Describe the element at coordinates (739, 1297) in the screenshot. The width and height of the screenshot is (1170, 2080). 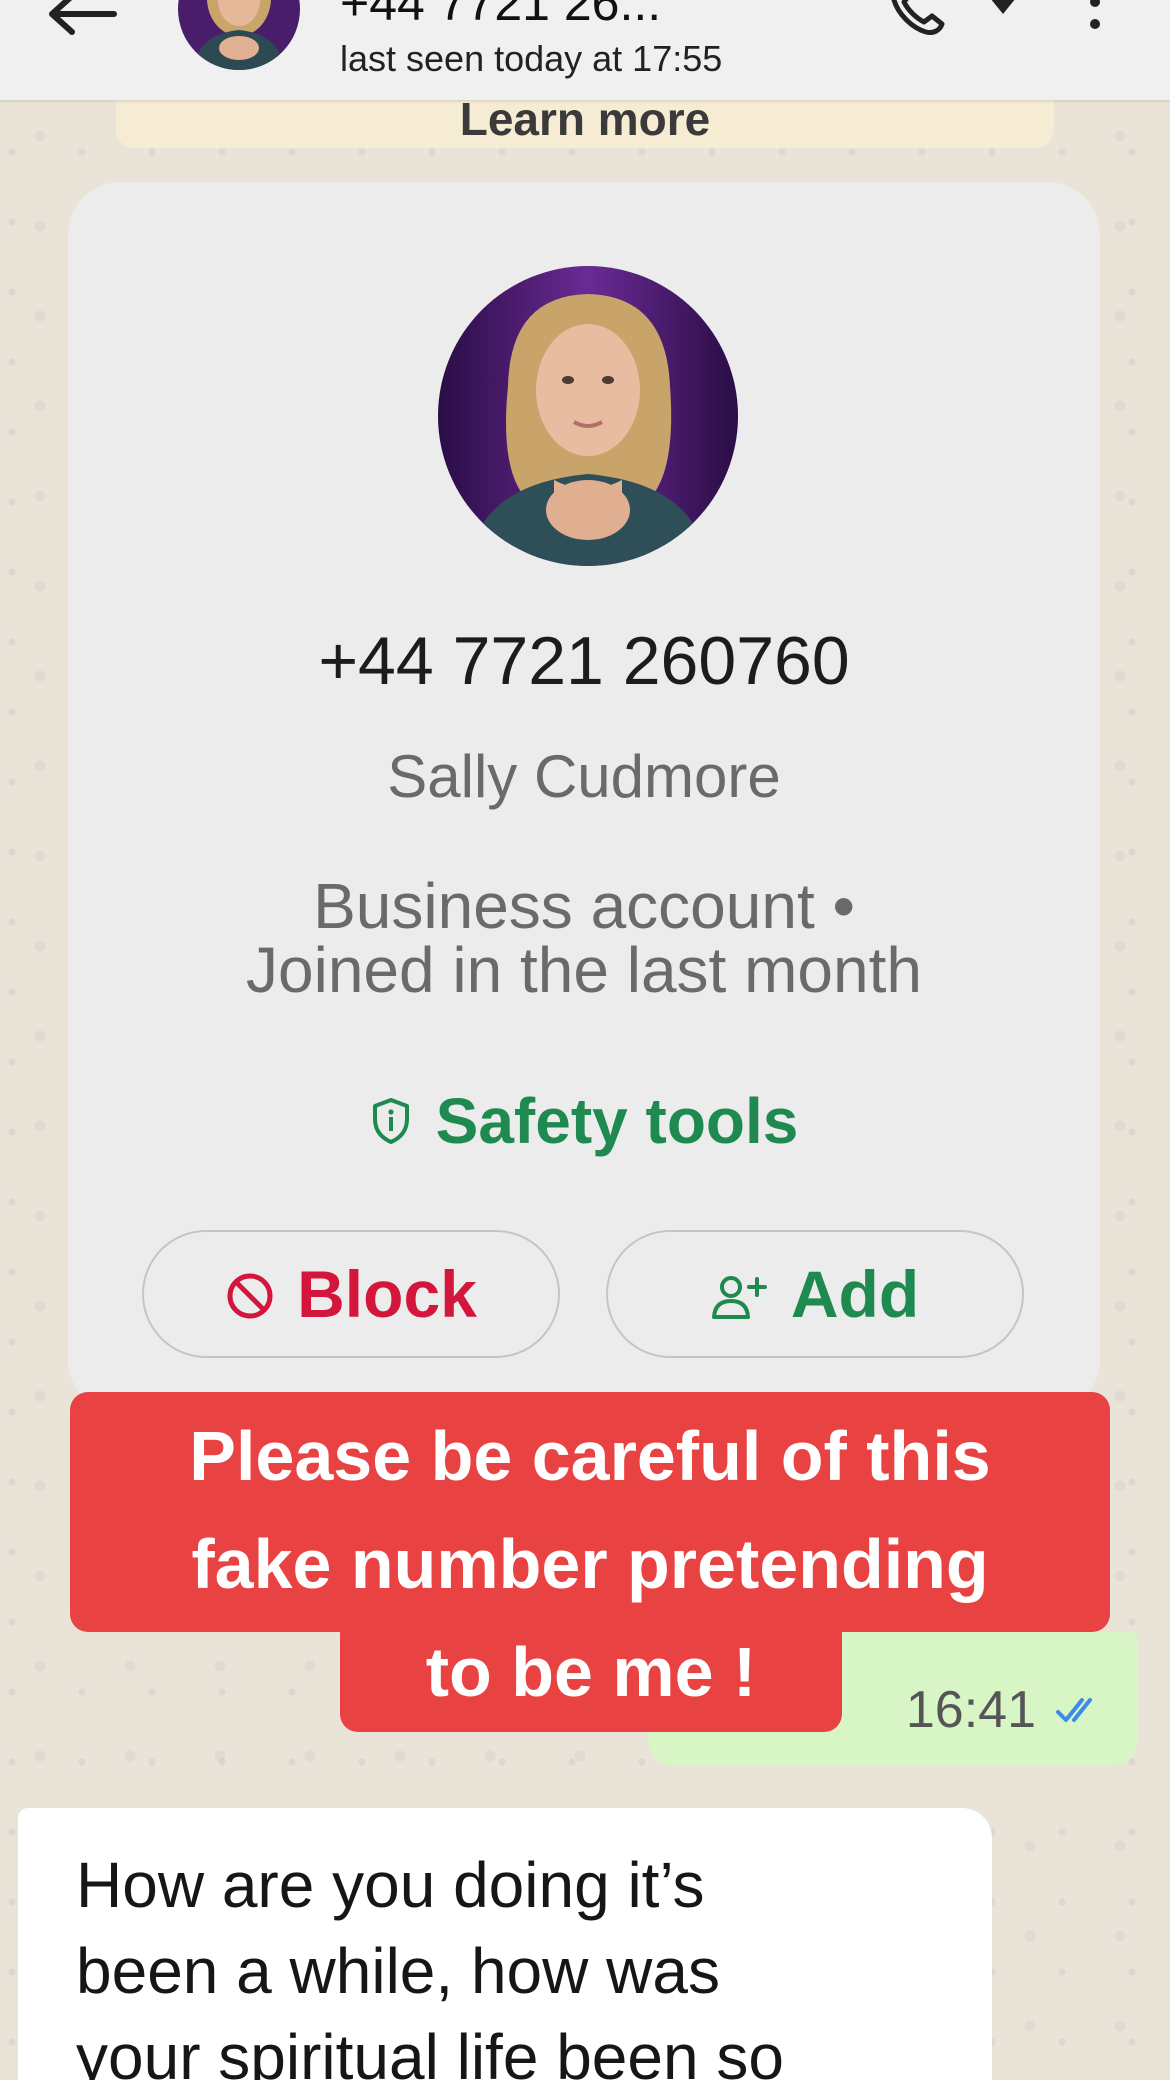
I see `add-person-icon` at that location.